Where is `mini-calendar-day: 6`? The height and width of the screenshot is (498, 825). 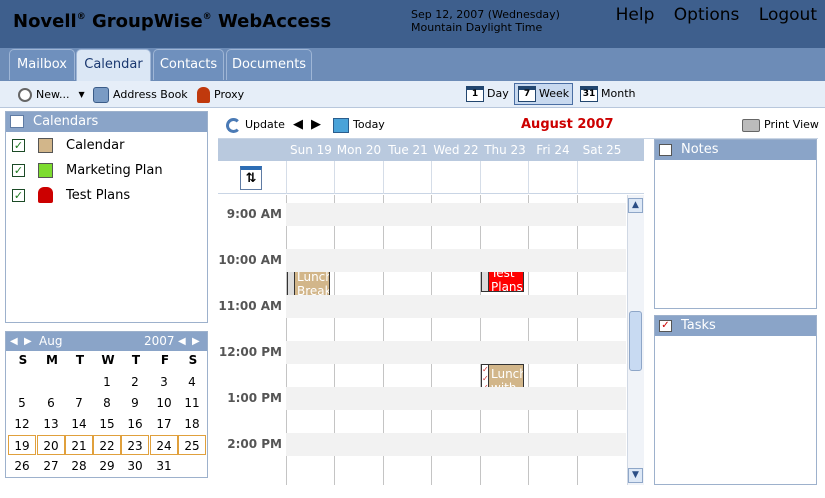
mini-calendar-day: 6 is located at coordinates (51, 403).